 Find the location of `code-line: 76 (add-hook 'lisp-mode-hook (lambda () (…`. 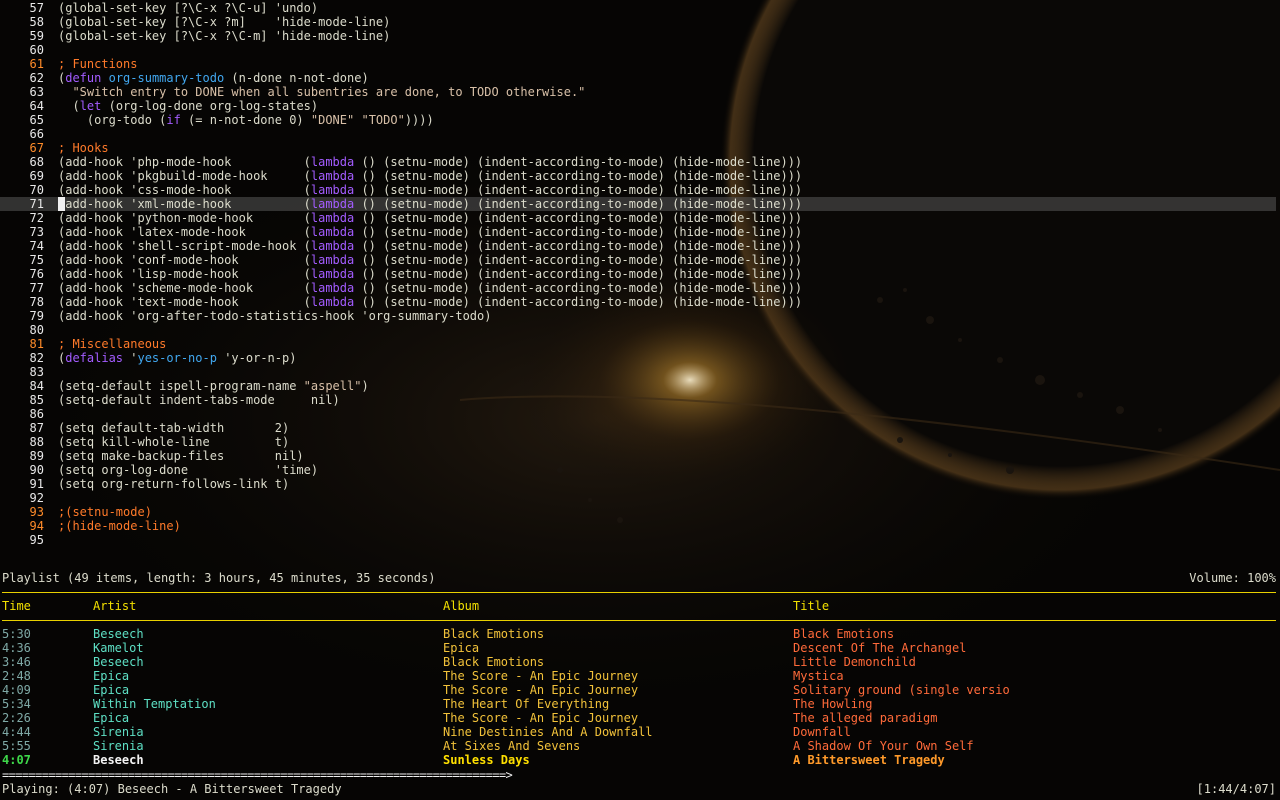

code-line: 76 (add-hook 'lisp-mode-hook (lambda () (… is located at coordinates (640, 274).